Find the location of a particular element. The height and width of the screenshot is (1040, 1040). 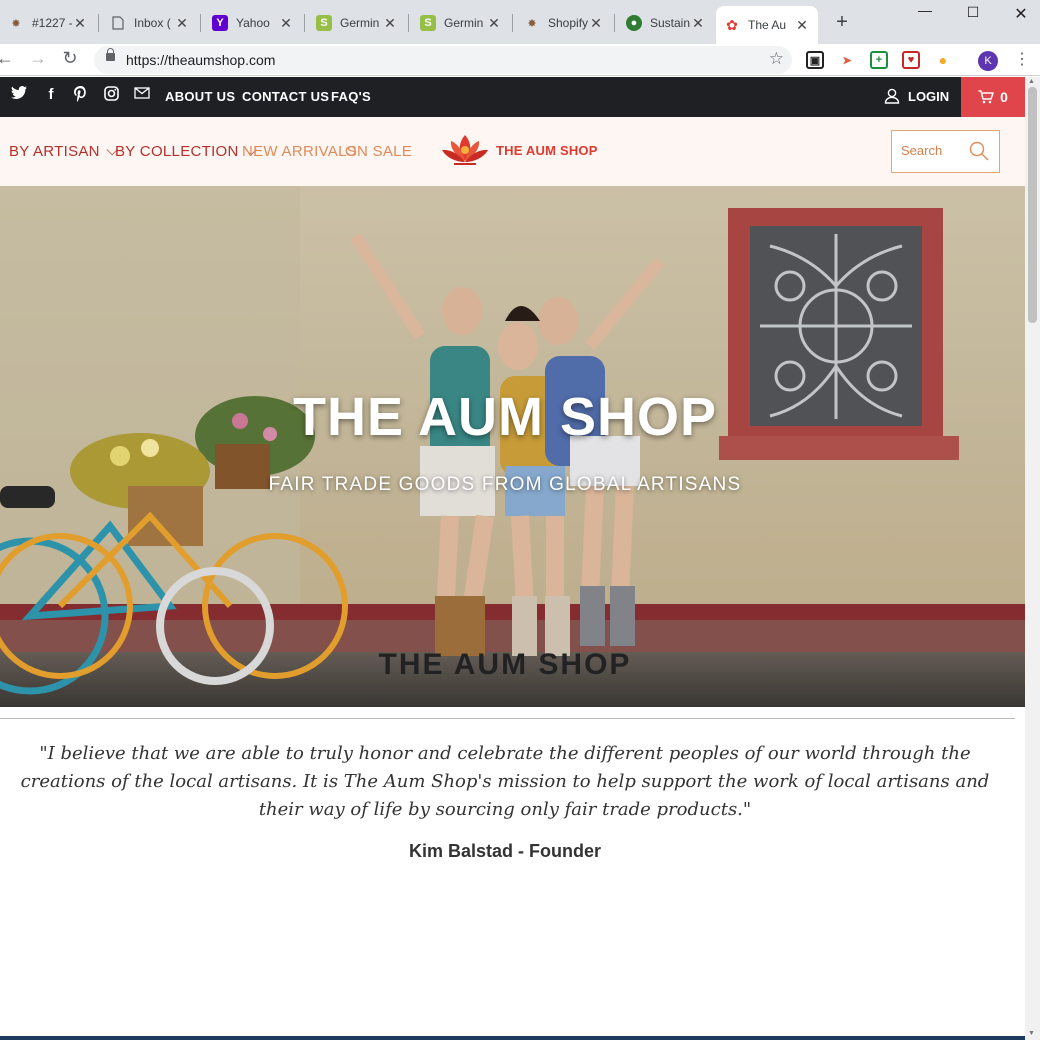

browser-tab: ✸ Shopify ✕ is located at coordinates (564, 23).